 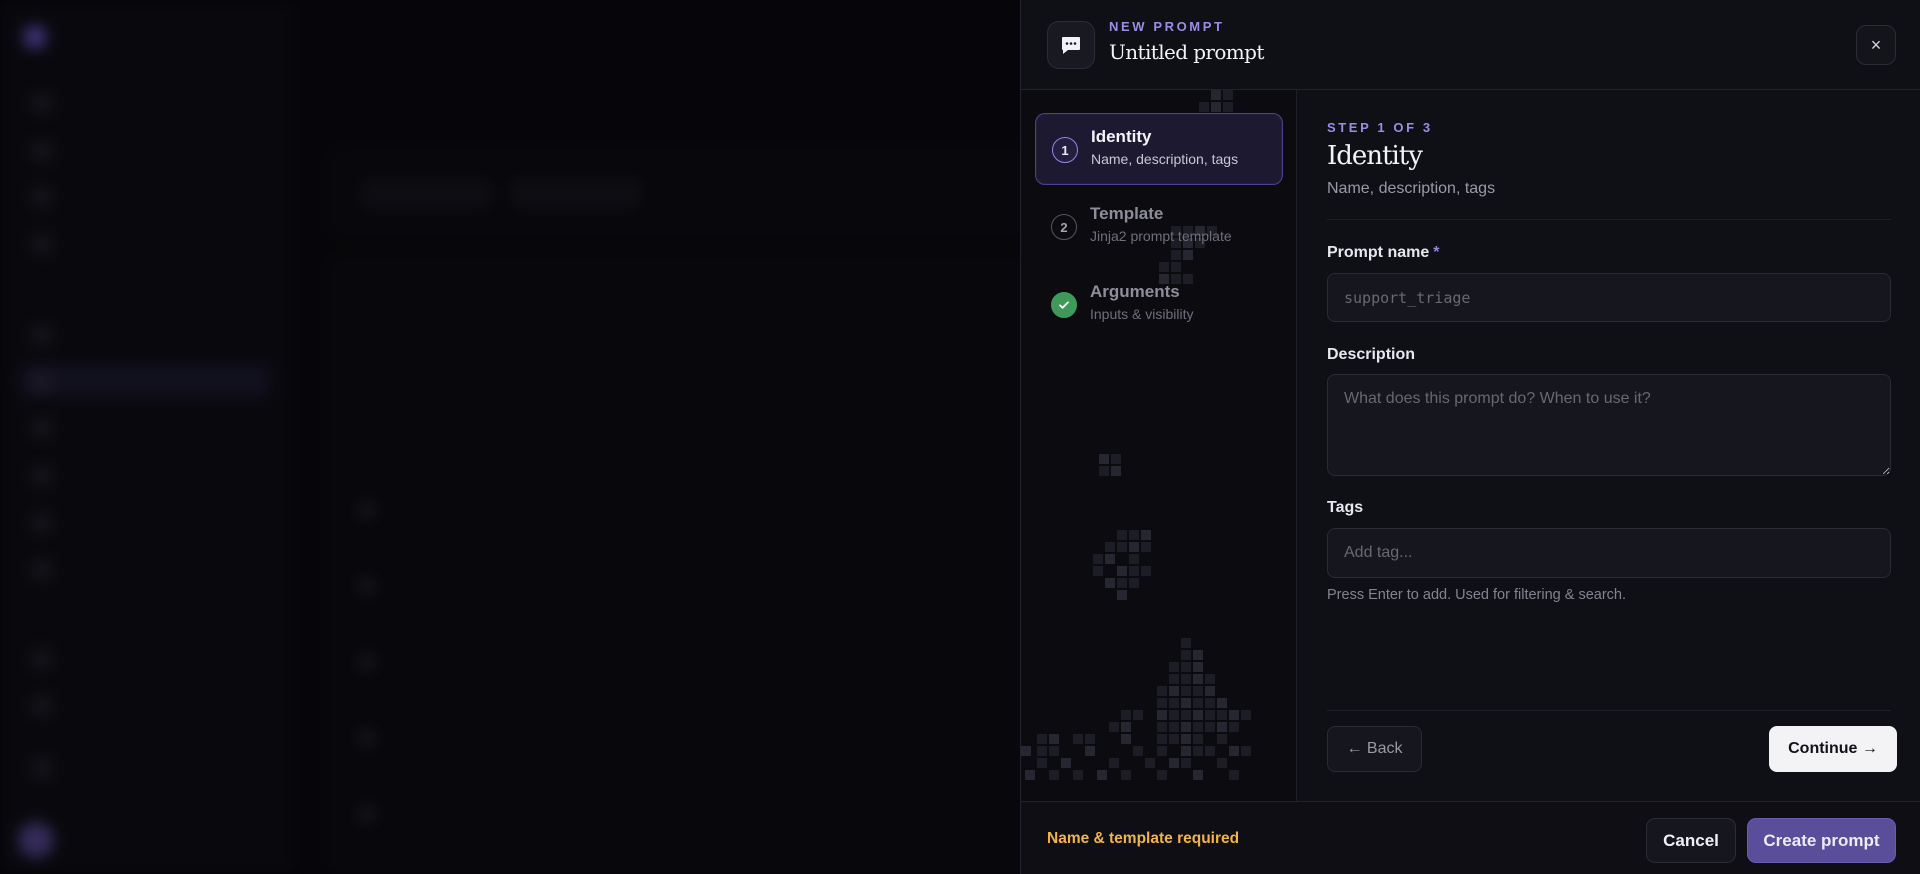 I want to click on validation-warning: Name & template required, so click(x=1143, y=838).